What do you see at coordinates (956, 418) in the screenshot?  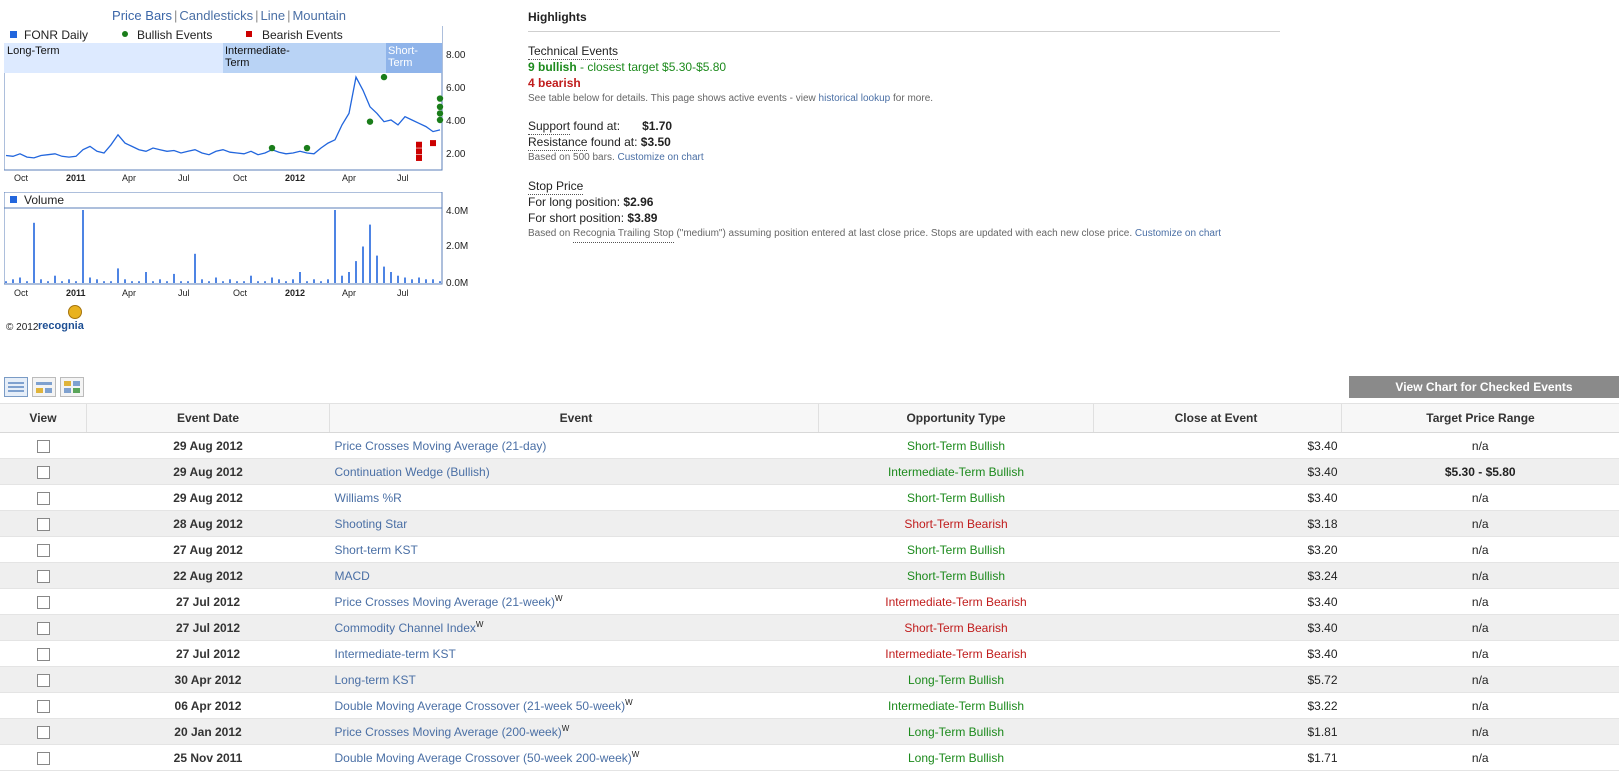 I see `header-opportunity-type: Opportunity Type` at bounding box center [956, 418].